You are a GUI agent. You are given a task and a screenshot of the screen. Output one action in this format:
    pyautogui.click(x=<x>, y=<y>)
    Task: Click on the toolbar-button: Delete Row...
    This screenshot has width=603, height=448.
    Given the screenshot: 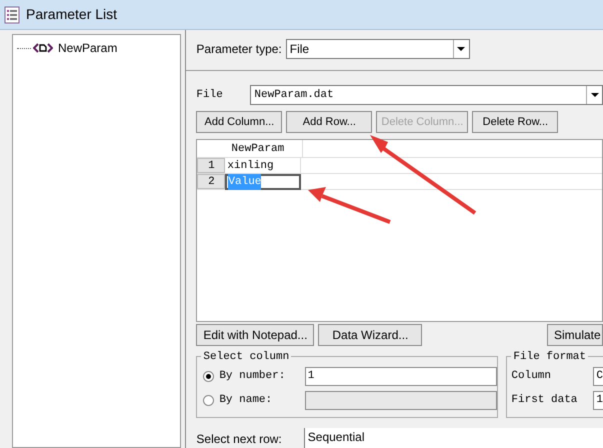 What is the action you would take?
    pyautogui.click(x=515, y=122)
    